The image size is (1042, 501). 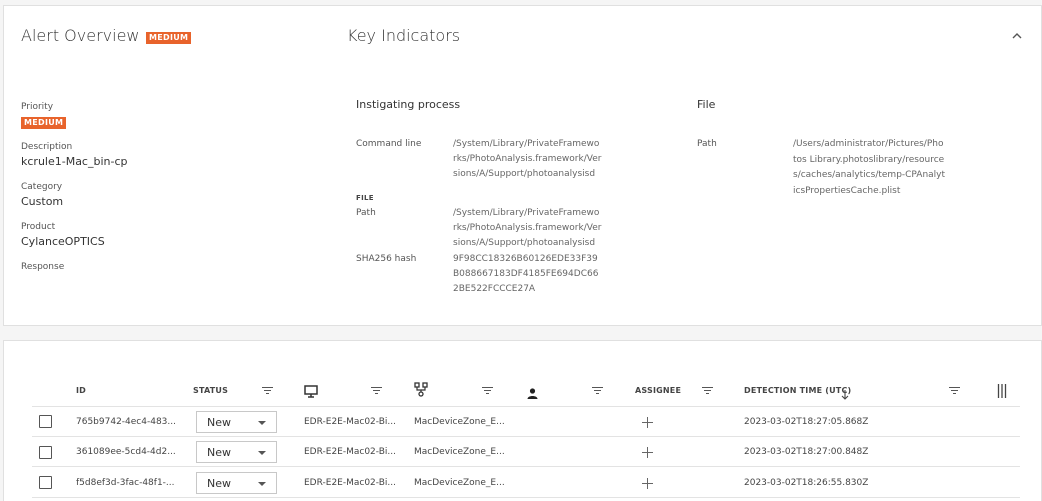 I want to click on chevron-up-icon, so click(x=1017, y=35).